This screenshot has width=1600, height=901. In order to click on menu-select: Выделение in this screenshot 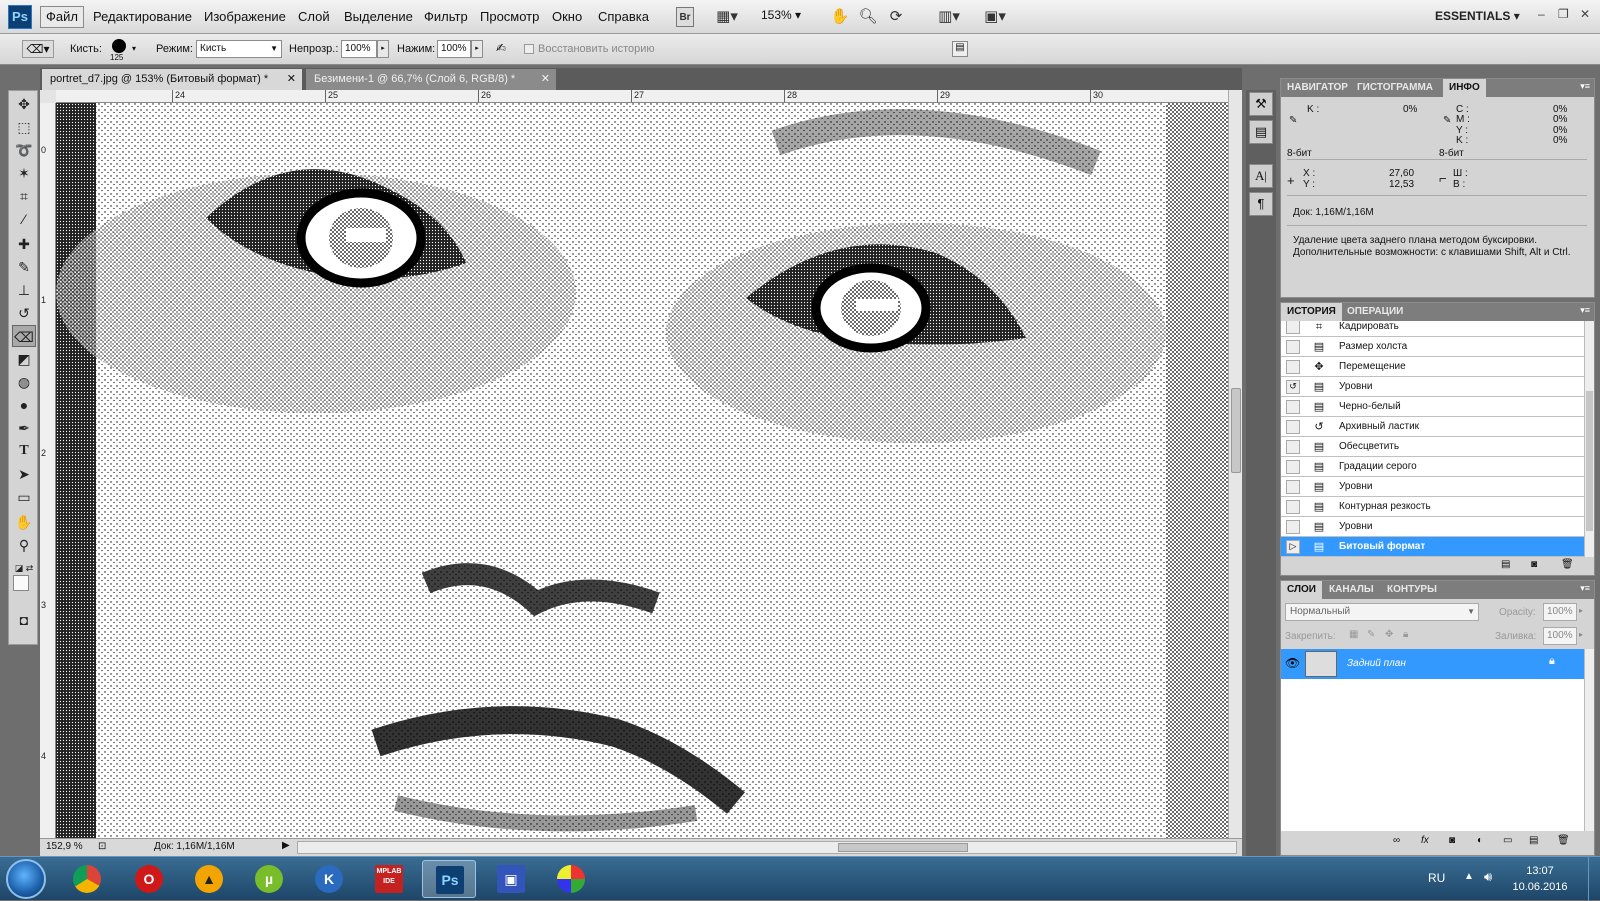, I will do `click(378, 16)`.